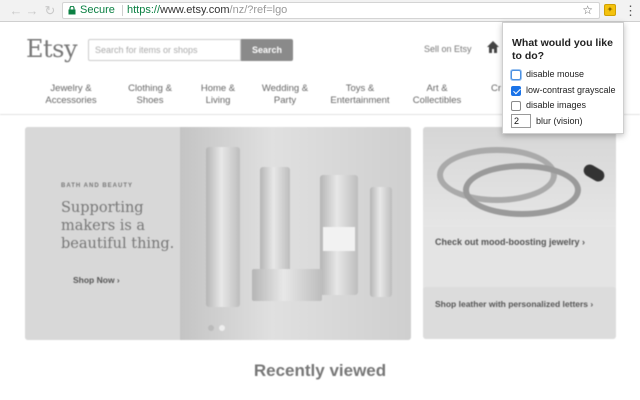 The image size is (640, 400). I want to click on stone-image, so click(594, 173).